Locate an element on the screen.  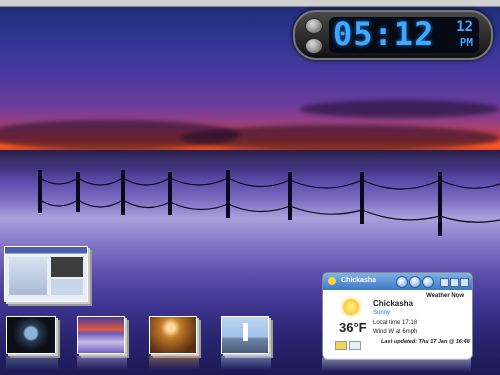
sun-icon is located at coordinates (332, 281).